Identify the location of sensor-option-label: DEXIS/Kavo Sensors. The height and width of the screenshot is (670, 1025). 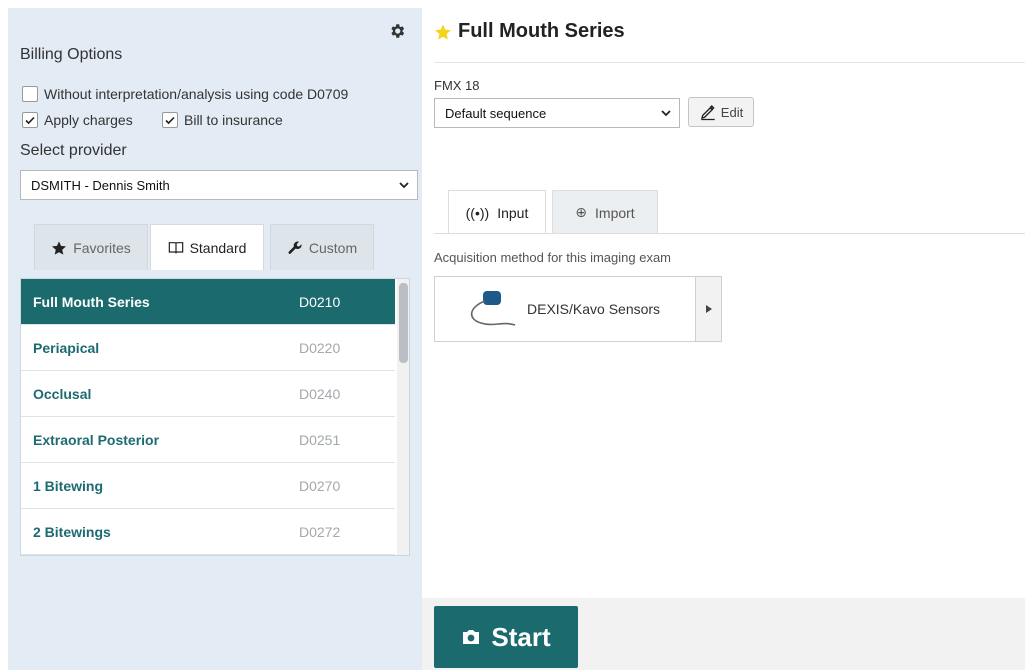
(594, 309).